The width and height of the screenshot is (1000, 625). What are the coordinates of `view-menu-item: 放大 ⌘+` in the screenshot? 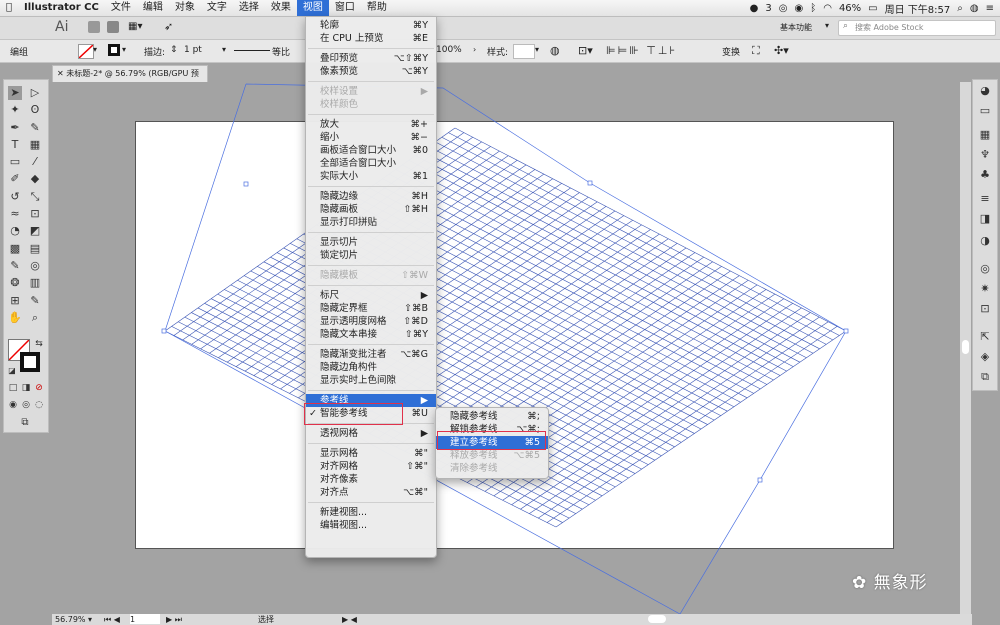 It's located at (371, 124).